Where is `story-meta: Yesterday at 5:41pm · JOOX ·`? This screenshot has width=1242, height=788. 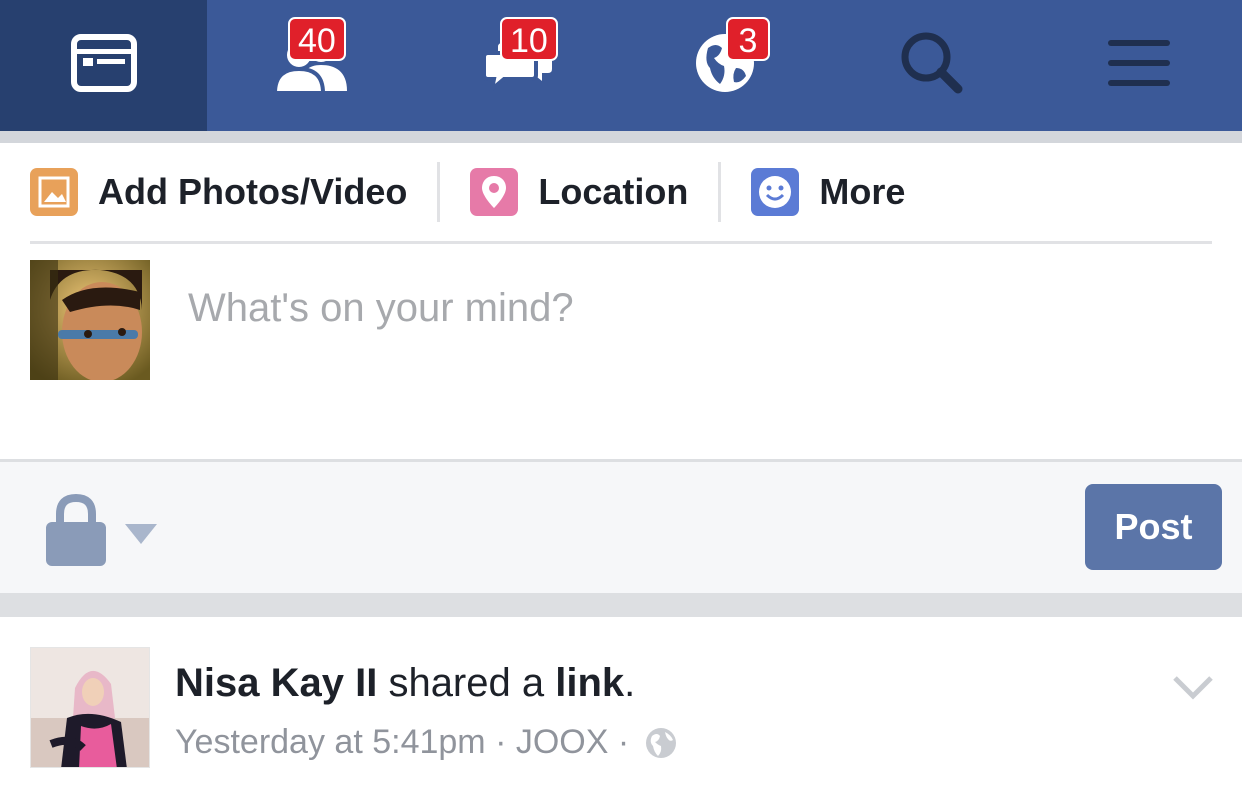
story-meta: Yesterday at 5:41pm · JOOX · is located at coordinates (426, 742).